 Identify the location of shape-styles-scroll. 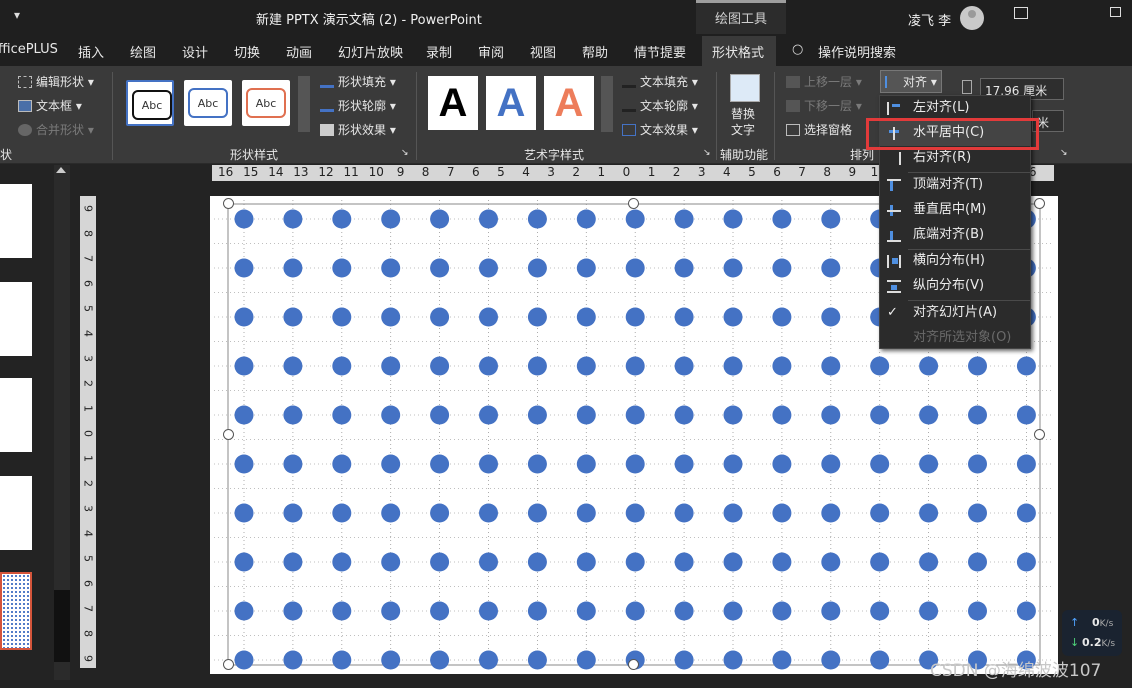
(304, 104).